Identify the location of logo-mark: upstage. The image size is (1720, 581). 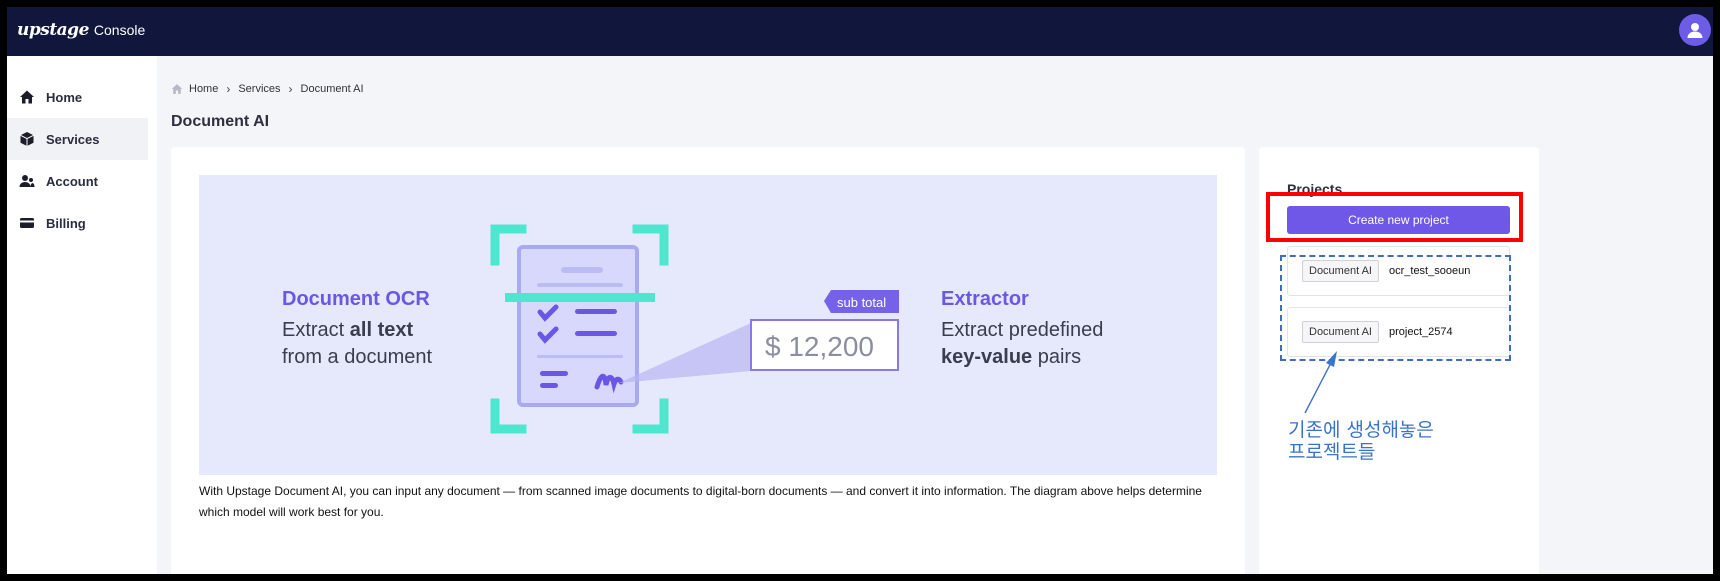
(53, 30).